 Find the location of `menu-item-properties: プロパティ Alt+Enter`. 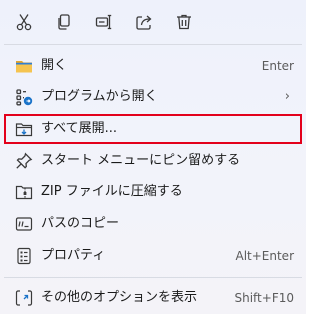

menu-item-properties: プロパティ Alt+Enter is located at coordinates (153, 256).